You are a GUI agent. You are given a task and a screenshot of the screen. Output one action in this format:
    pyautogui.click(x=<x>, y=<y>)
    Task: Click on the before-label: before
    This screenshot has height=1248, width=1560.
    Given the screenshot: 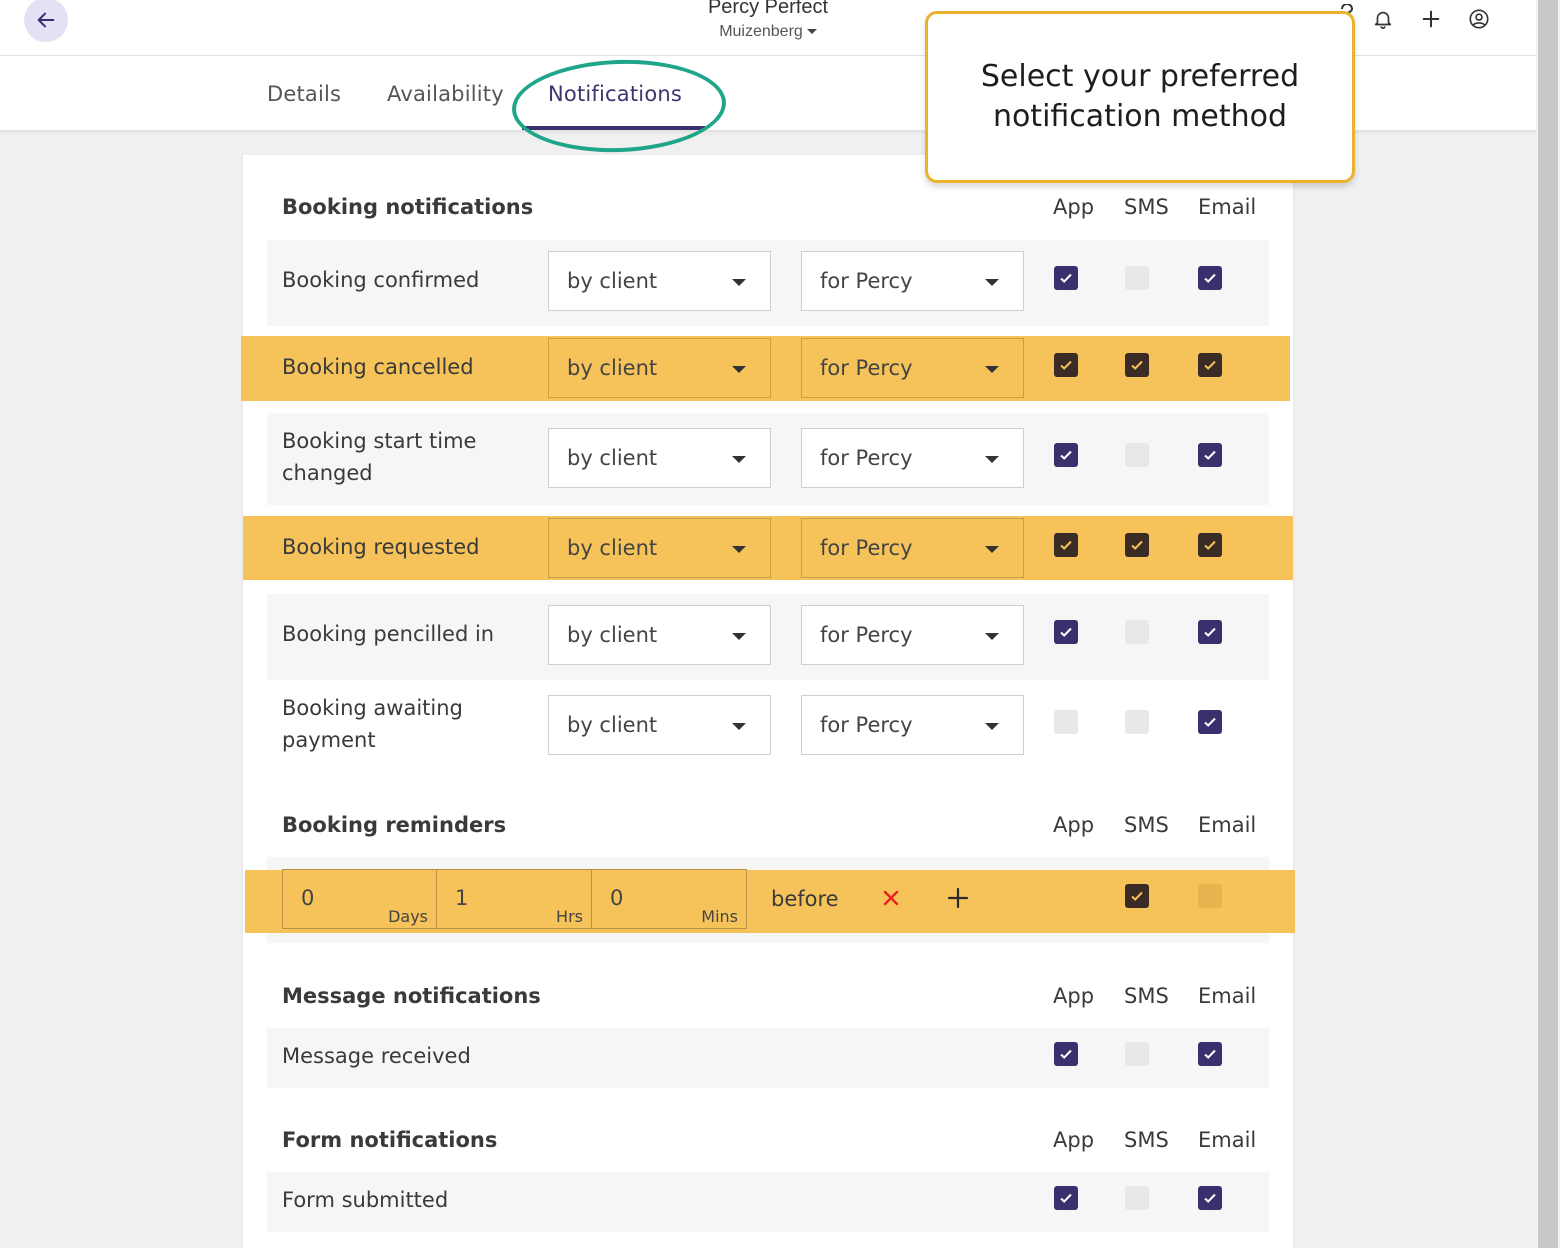 What is the action you would take?
    pyautogui.click(x=805, y=899)
    